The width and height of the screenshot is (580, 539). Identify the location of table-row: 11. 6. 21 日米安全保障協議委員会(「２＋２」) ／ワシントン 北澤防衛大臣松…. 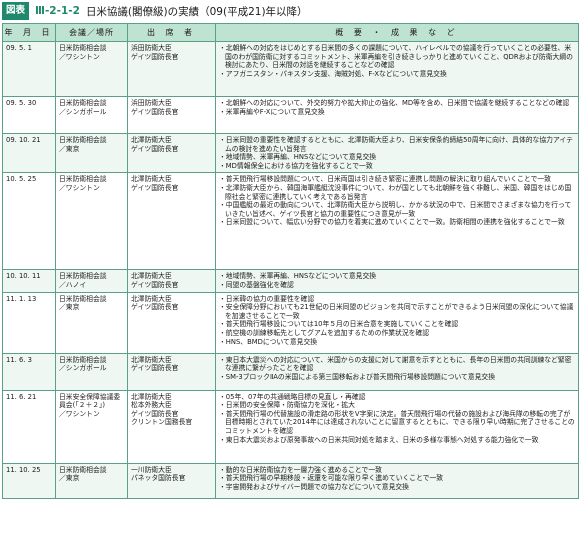
(290, 426).